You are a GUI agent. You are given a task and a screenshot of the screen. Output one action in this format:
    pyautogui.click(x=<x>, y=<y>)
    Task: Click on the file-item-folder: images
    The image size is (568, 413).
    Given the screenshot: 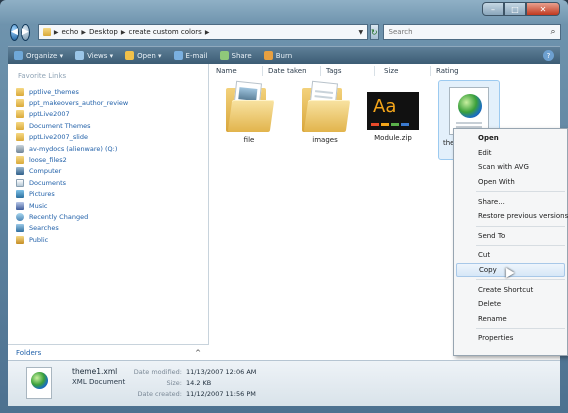 What is the action you would take?
    pyautogui.click(x=325, y=112)
    